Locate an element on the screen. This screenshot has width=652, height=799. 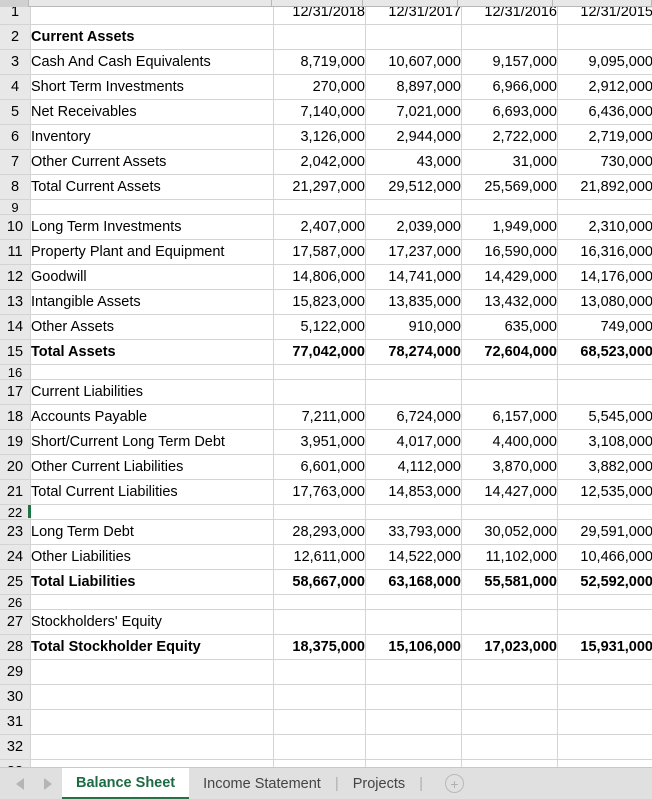
cell-label: Current Assets is located at coordinates (152, 37).